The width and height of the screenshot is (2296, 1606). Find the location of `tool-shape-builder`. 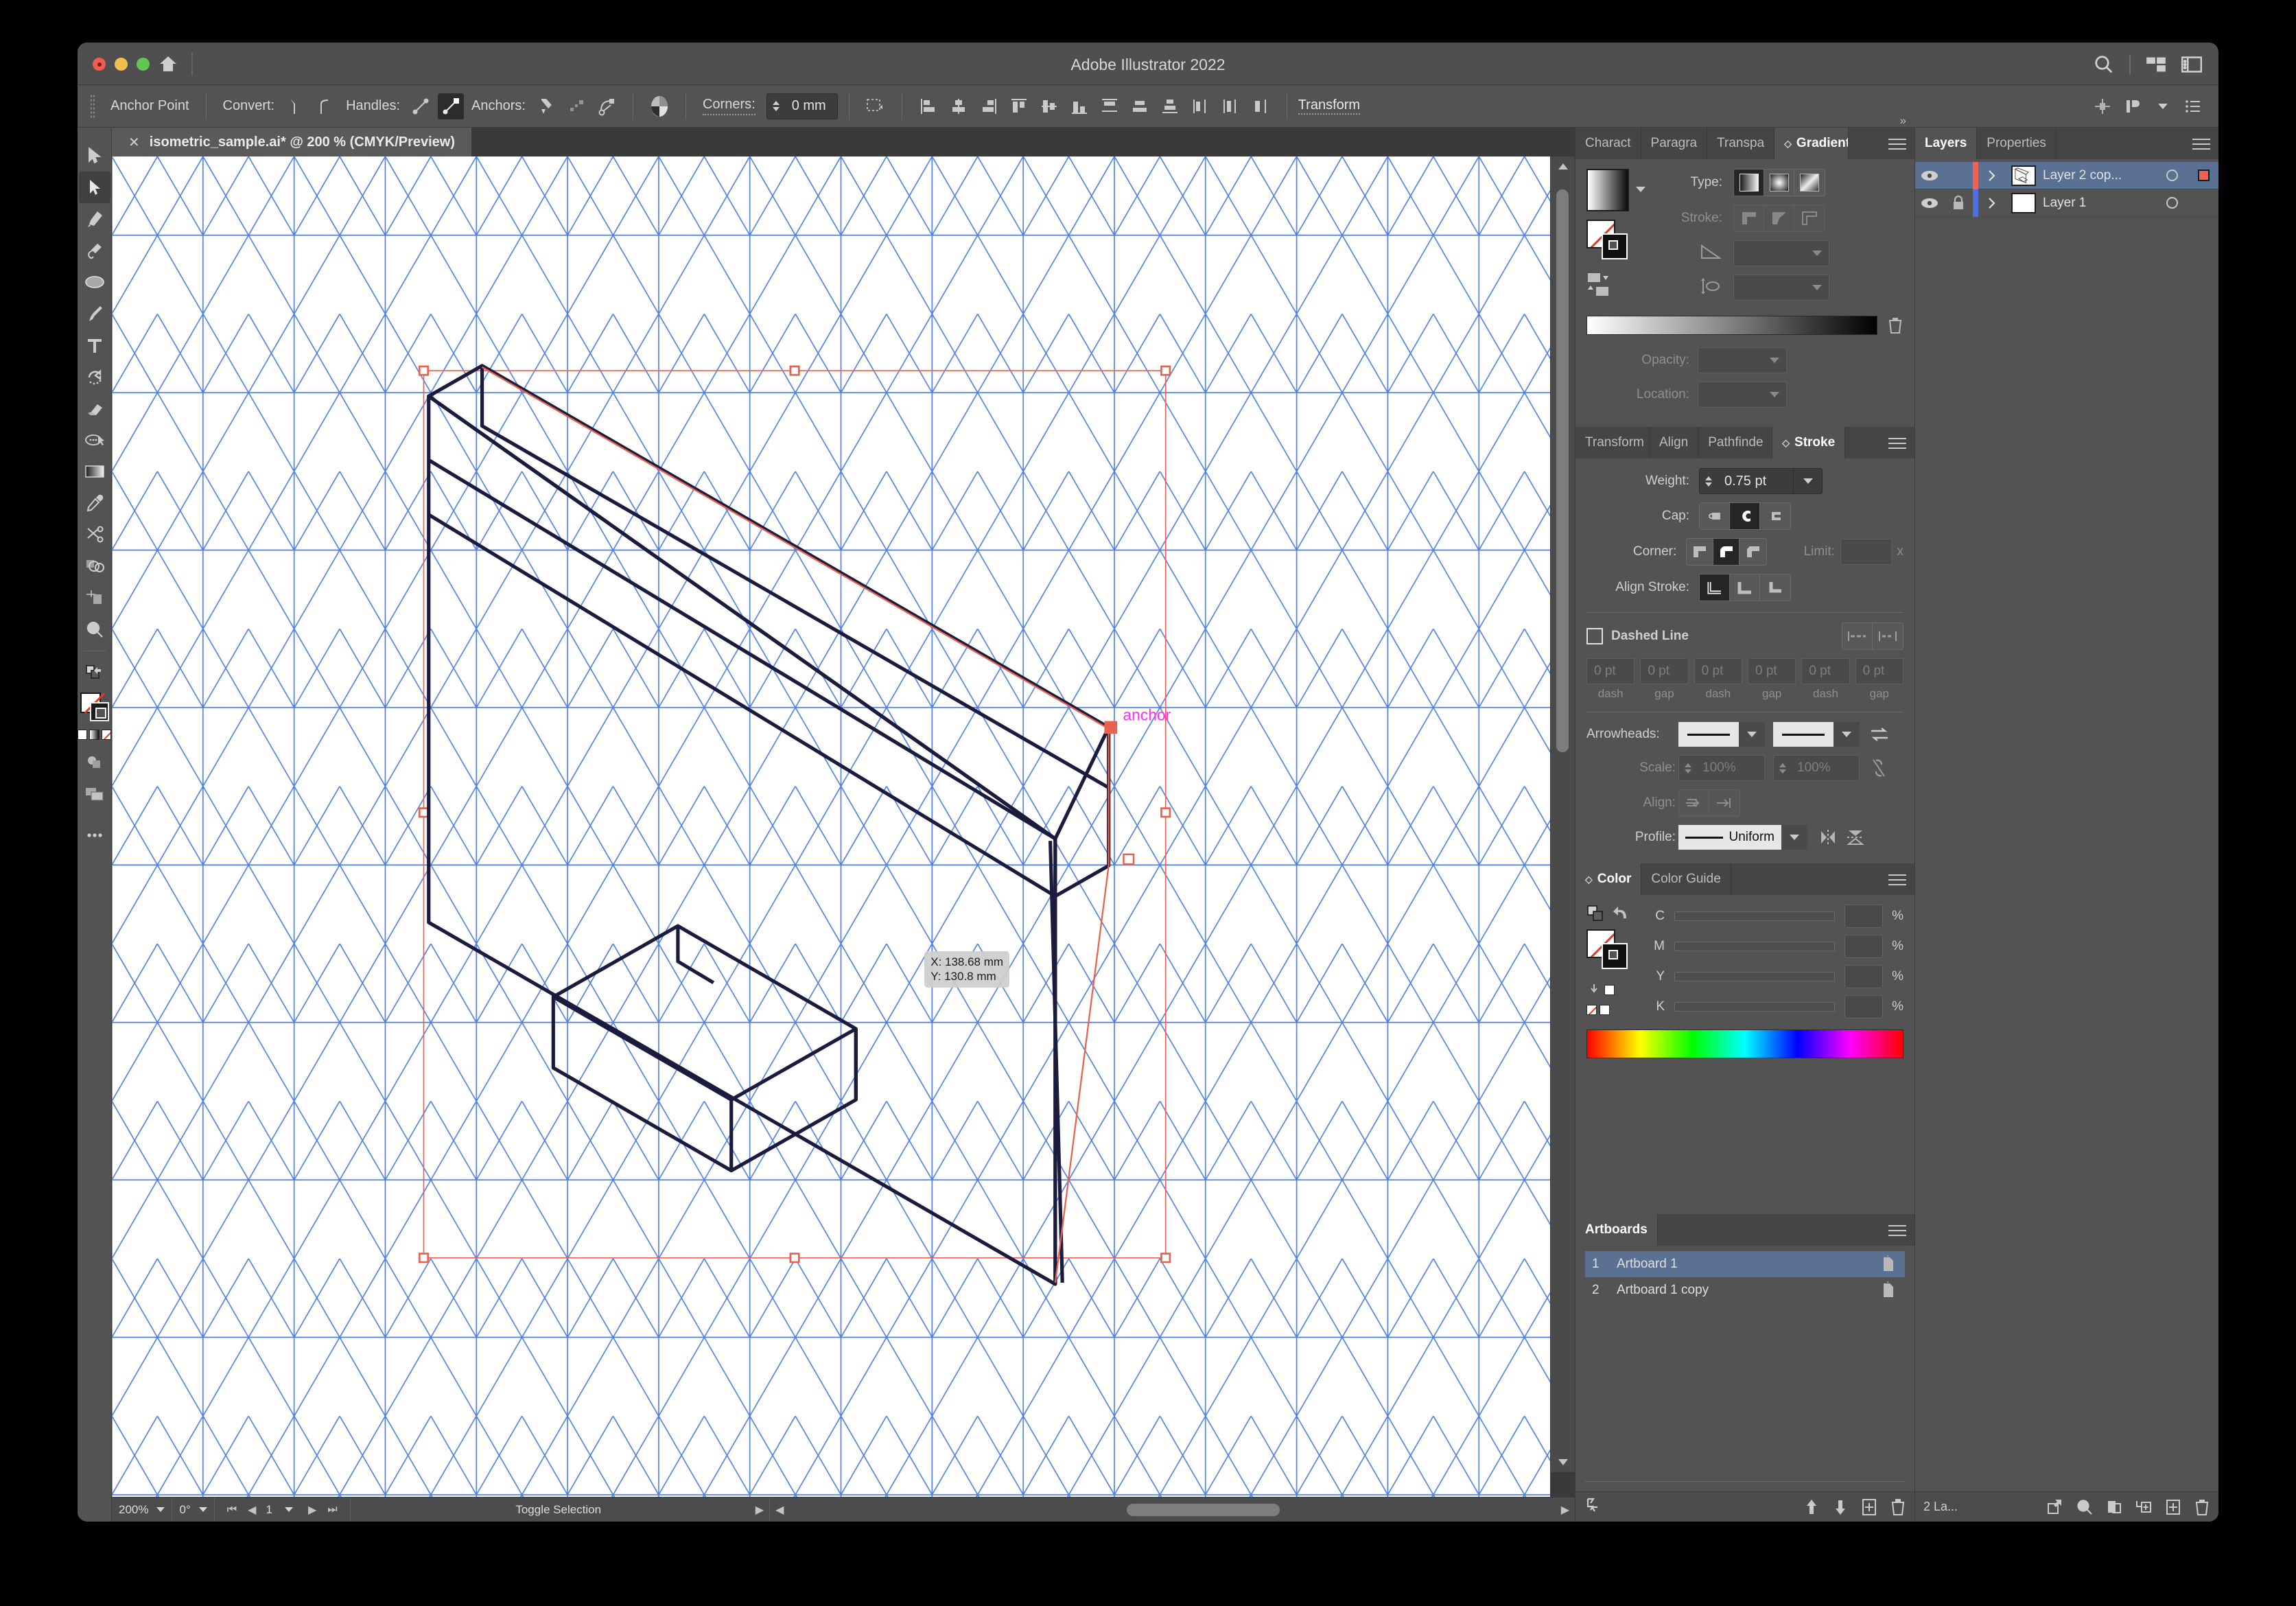

tool-shape-builder is located at coordinates (94, 566).